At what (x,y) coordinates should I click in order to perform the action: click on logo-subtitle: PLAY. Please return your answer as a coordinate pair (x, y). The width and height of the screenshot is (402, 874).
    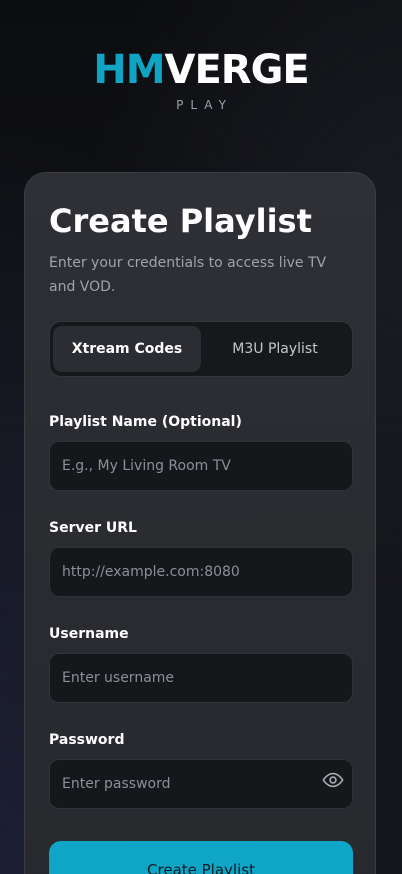
    Looking at the image, I should click on (204, 105).